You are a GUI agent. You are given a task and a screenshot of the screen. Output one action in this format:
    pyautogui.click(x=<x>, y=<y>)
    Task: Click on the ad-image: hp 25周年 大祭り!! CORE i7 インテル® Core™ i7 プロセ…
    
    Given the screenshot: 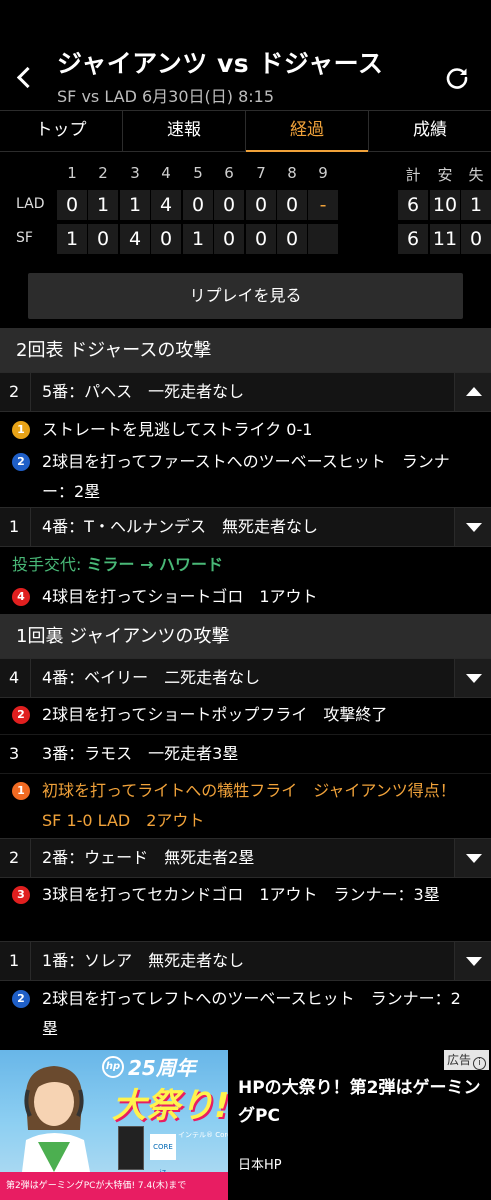 What is the action you would take?
    pyautogui.click(x=114, y=1111)
    